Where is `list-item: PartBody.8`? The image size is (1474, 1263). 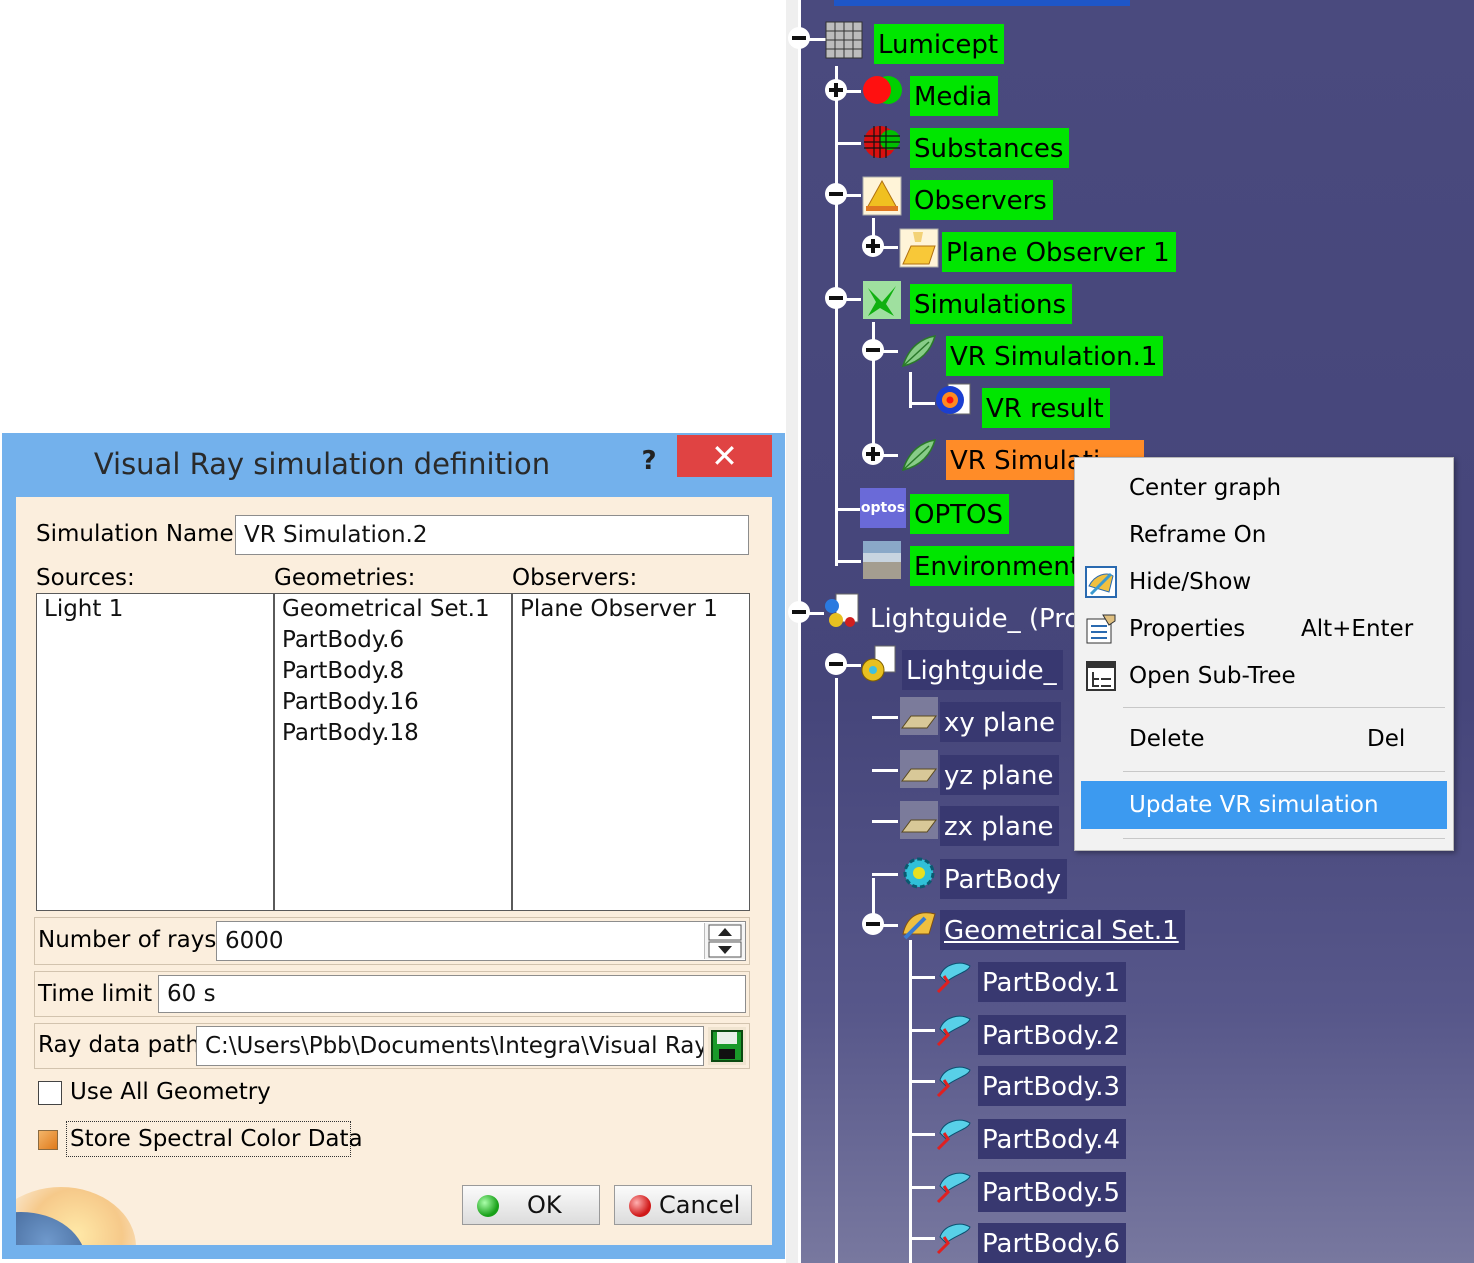 list-item: PartBody.8 is located at coordinates (393, 671).